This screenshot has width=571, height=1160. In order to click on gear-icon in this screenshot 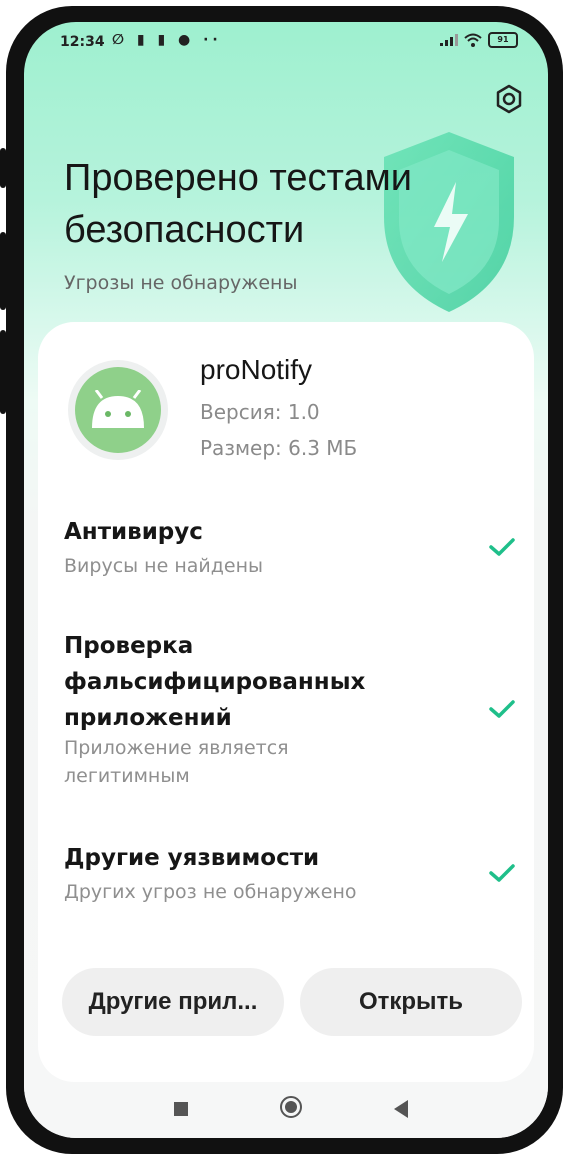, I will do `click(509, 99)`.